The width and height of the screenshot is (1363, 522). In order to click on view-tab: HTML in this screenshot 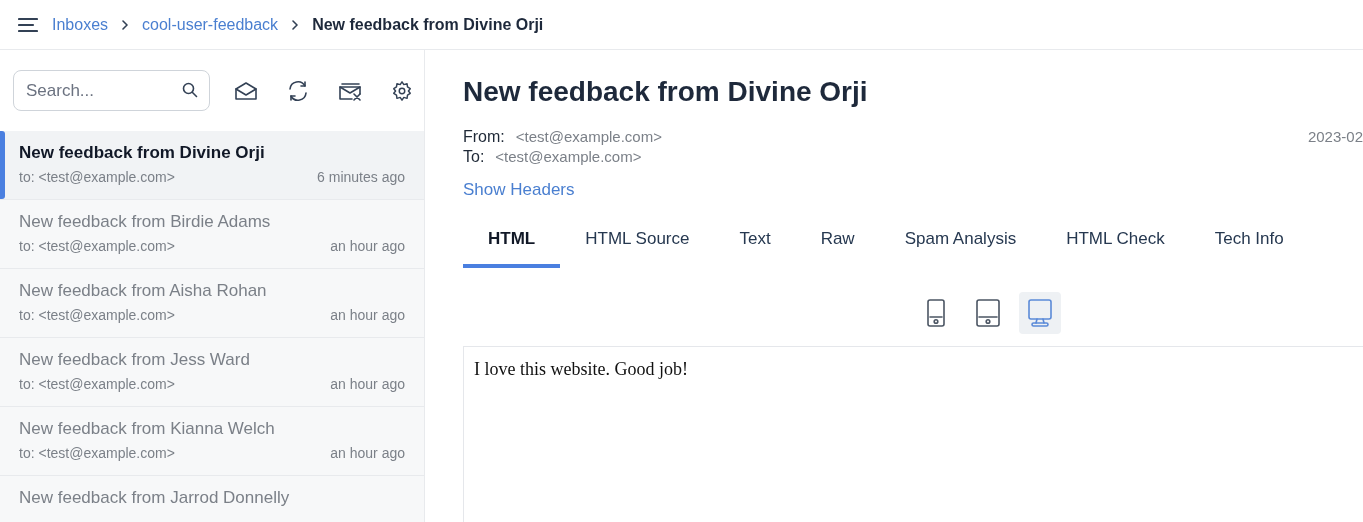, I will do `click(512, 242)`.